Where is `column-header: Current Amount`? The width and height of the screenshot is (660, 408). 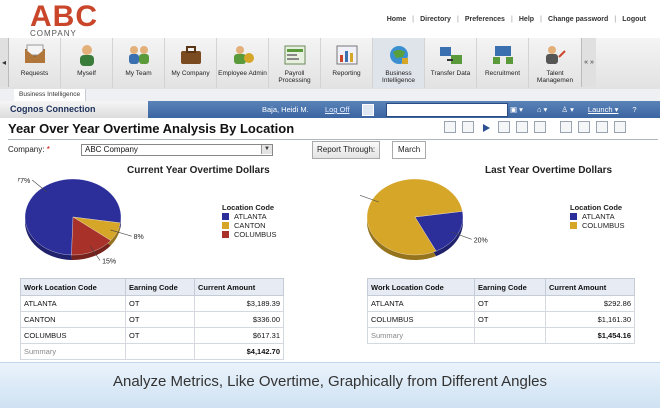 column-header: Current Amount is located at coordinates (590, 287).